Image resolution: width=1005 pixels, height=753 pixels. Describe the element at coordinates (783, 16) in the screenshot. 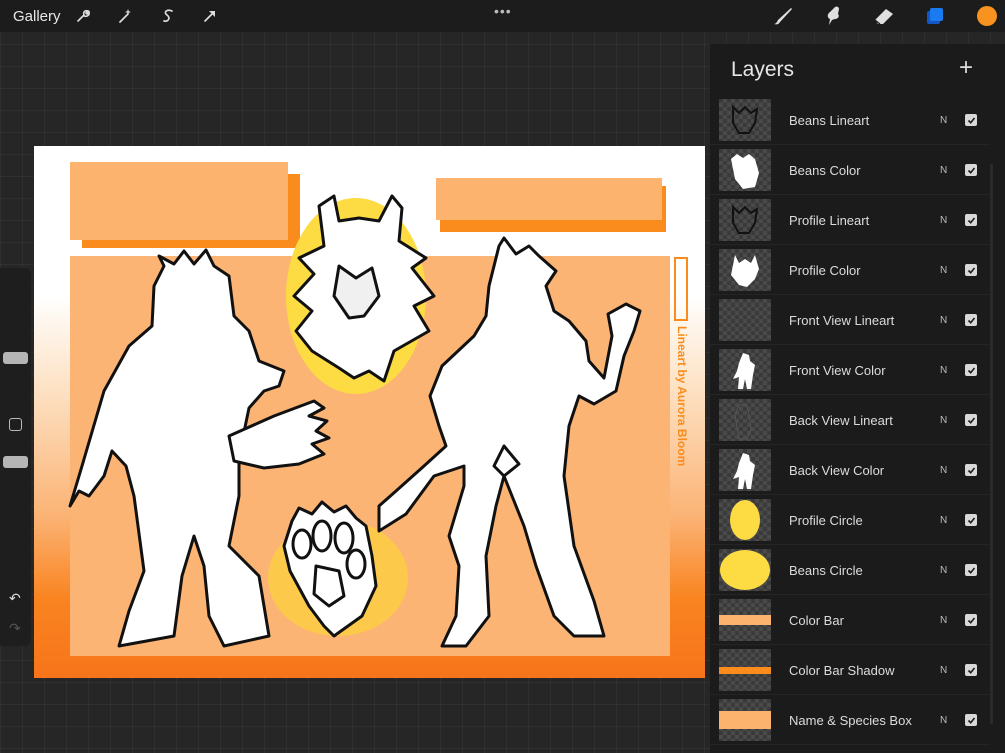

I see `brush-icon` at that location.